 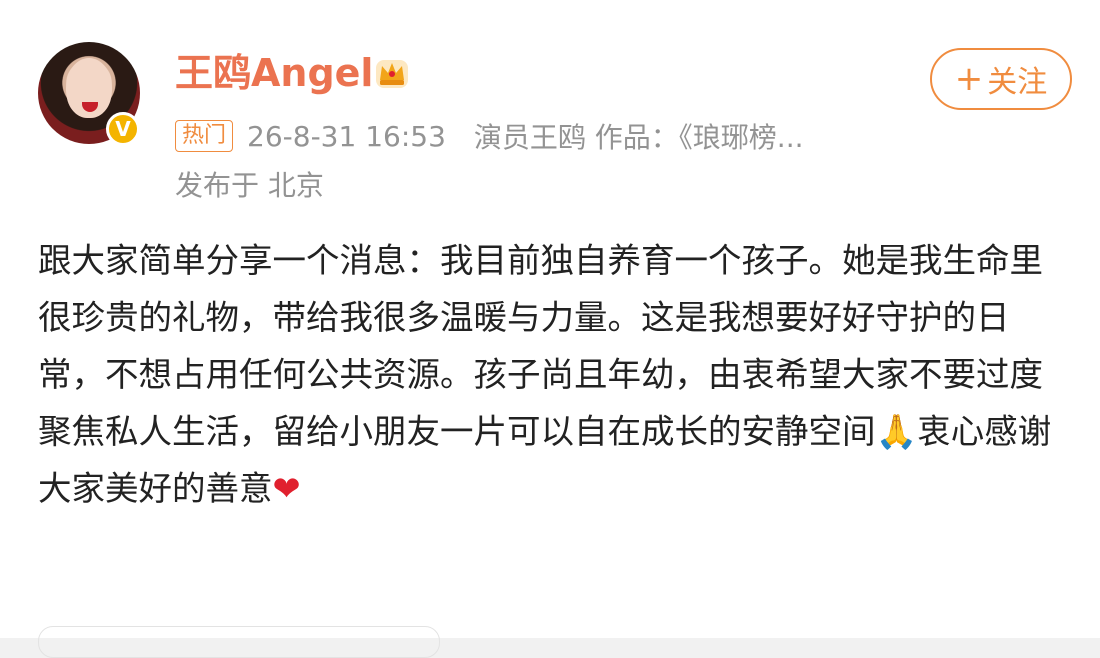 I want to click on crown-icon, so click(x=392, y=74).